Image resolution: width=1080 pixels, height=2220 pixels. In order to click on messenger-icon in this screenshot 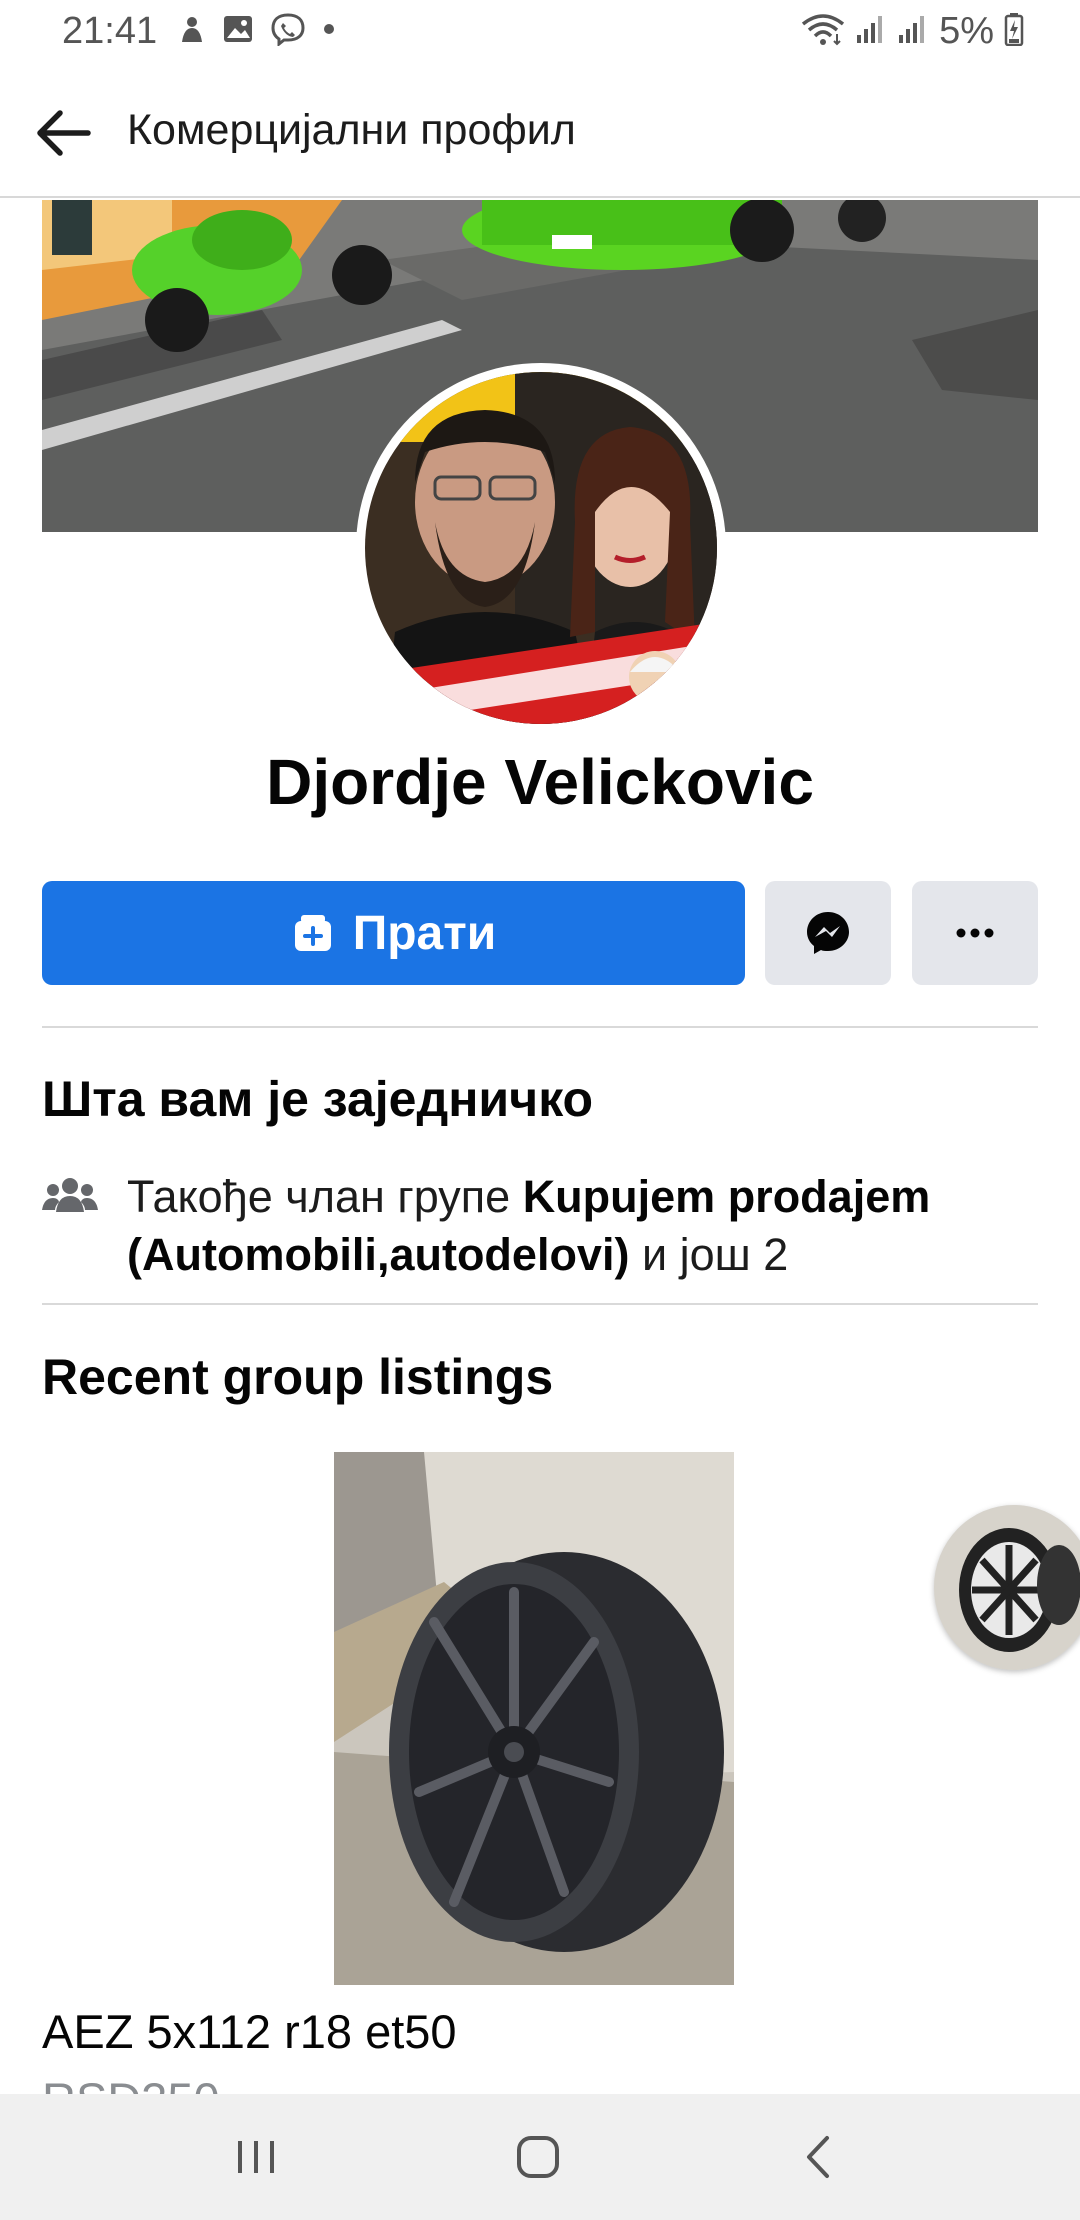, I will do `click(828, 933)`.